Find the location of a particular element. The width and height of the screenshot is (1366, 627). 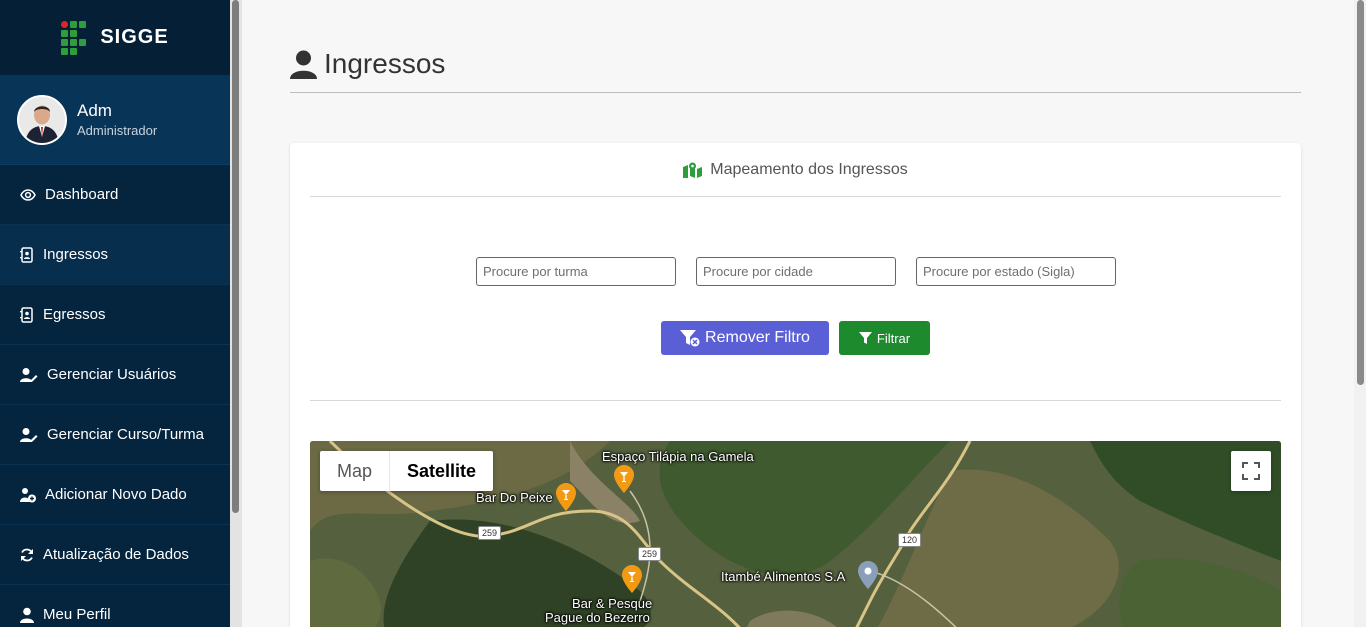

page-title-text: Ingressos is located at coordinates (385, 63).